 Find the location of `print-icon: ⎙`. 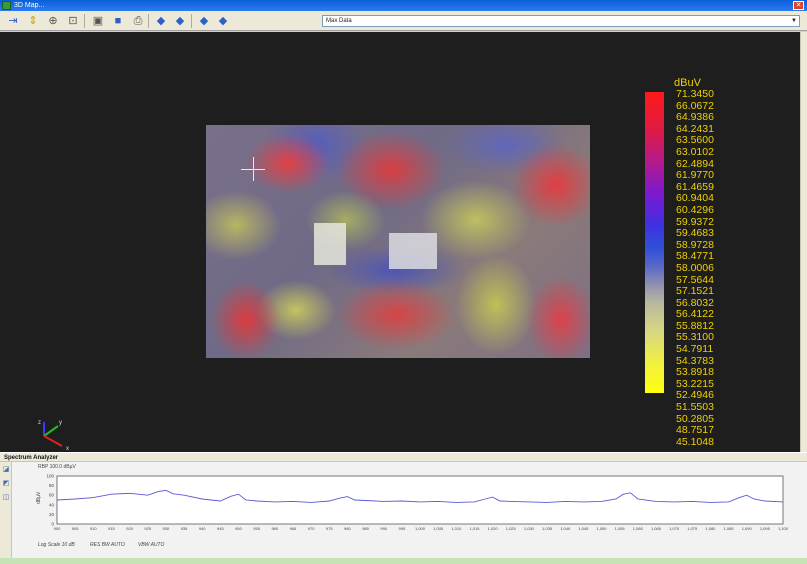

print-icon: ⎙ is located at coordinates (138, 21).